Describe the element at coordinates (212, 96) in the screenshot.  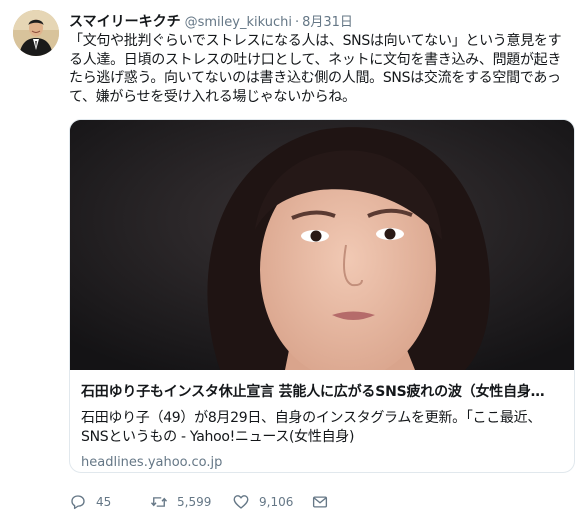
I see `tweet-text-line: て、嫌がらせを受け入れる場じゃないからね。` at that location.